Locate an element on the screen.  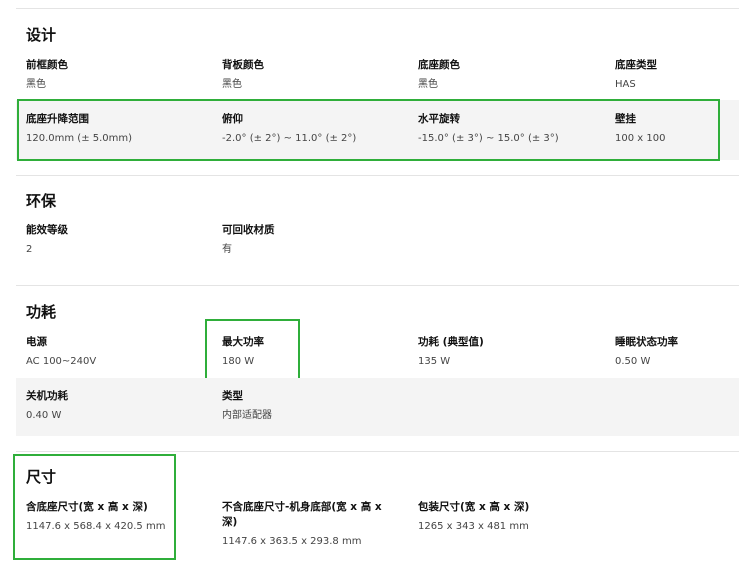
spec-label: 底座类型 is located at coordinates (636, 65).